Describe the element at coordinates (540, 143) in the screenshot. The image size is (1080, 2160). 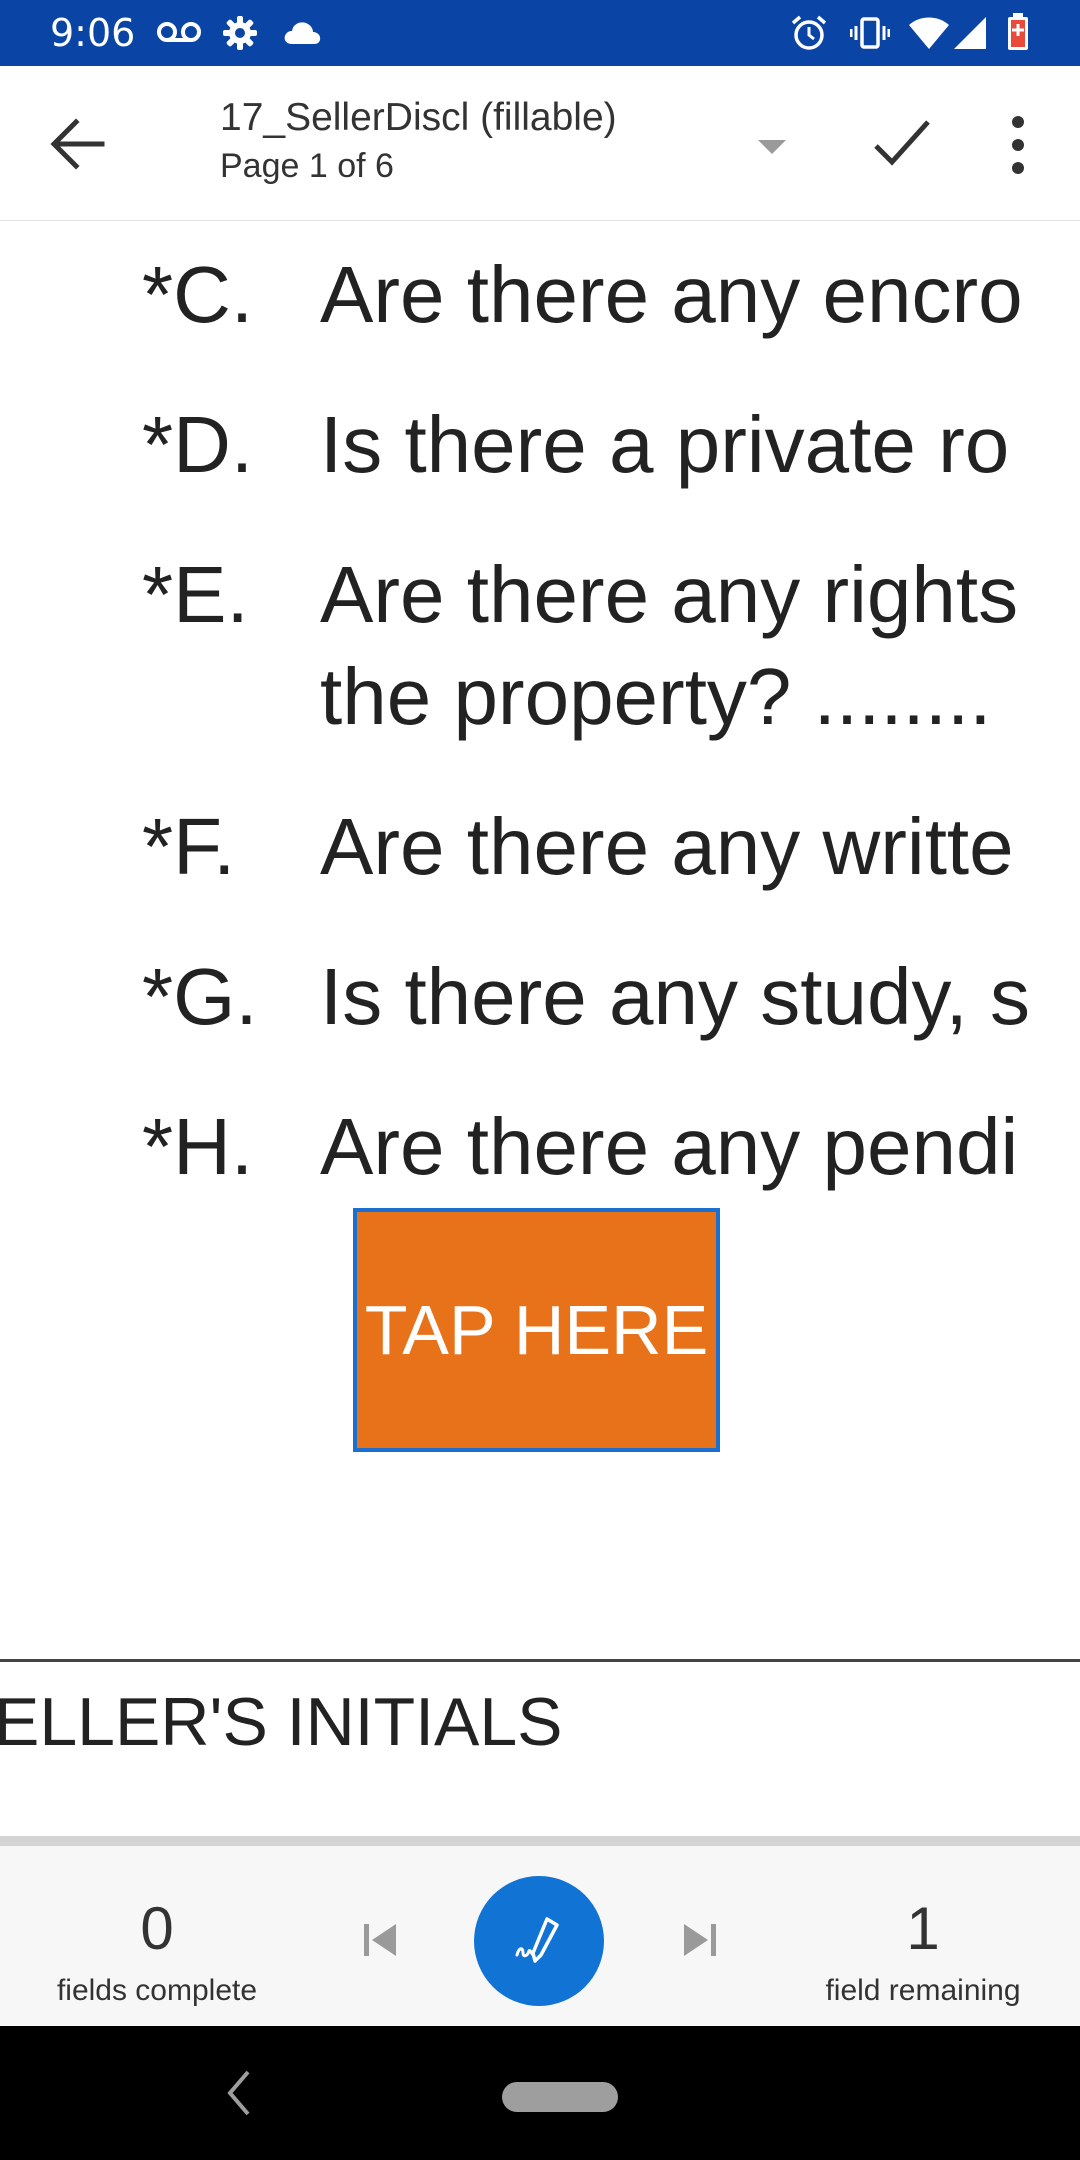
I see `app-toolbar: 17_SellerDiscl (fillable) Page 1 of 6` at that location.